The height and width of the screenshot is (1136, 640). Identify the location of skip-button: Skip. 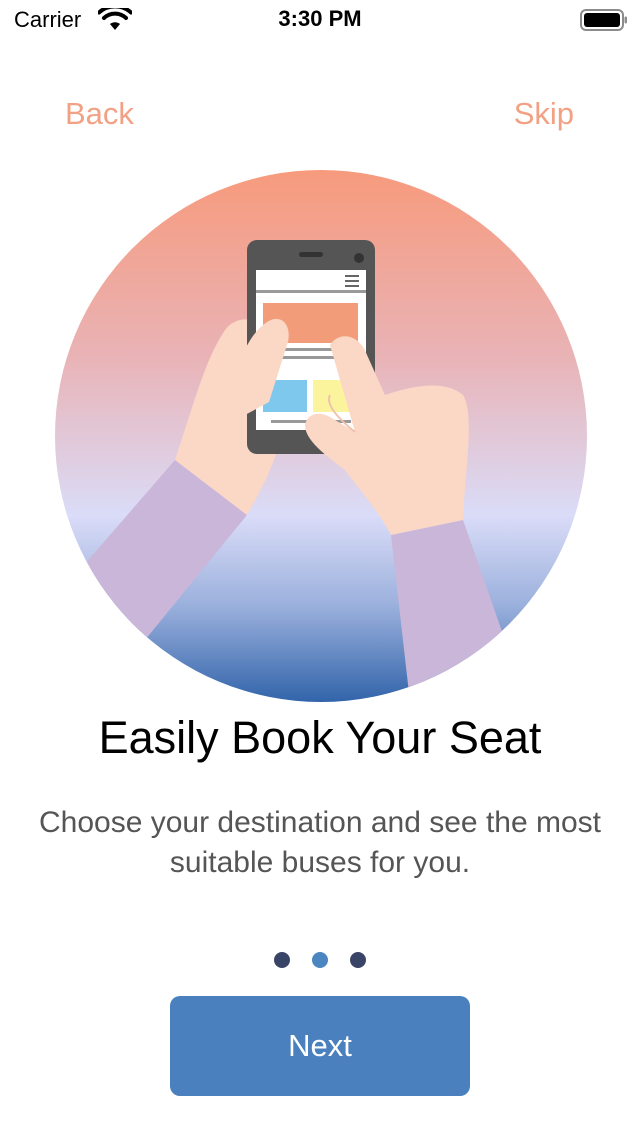
(544, 114).